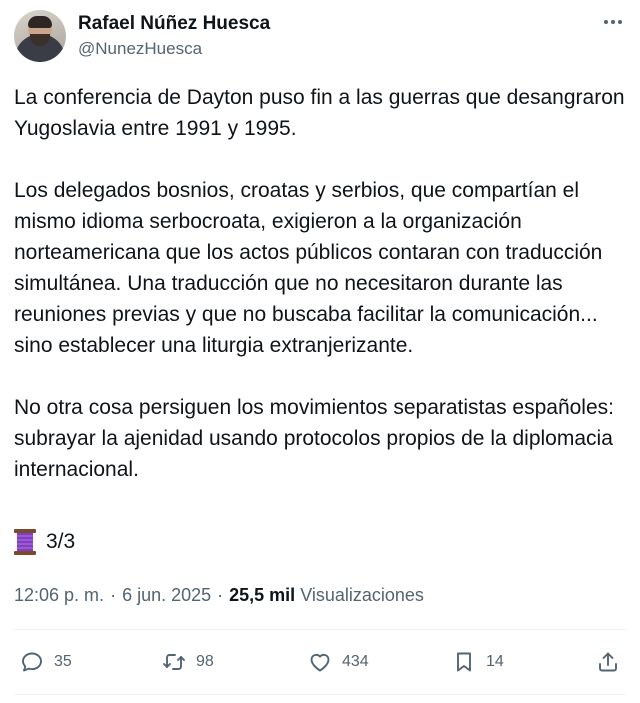 Image resolution: width=640 pixels, height=703 pixels. Describe the element at coordinates (63, 661) in the screenshot. I see `reply-count: 35` at that location.